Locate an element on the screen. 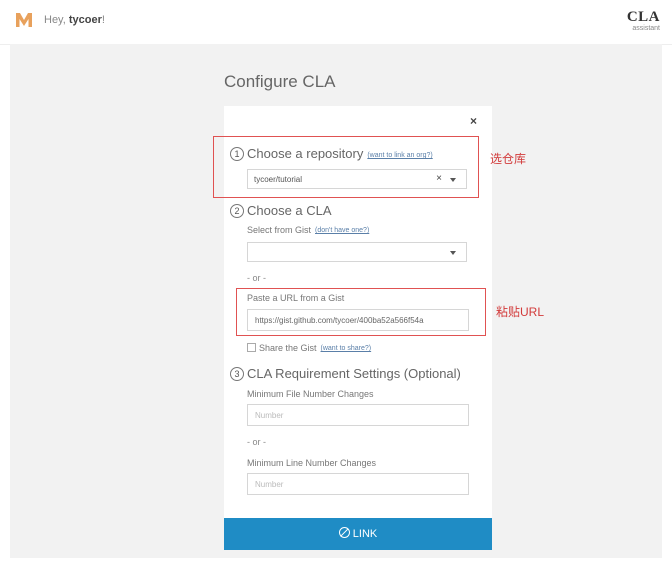  step3-title: CLA Requirement Settings (Optional) is located at coordinates (354, 373).